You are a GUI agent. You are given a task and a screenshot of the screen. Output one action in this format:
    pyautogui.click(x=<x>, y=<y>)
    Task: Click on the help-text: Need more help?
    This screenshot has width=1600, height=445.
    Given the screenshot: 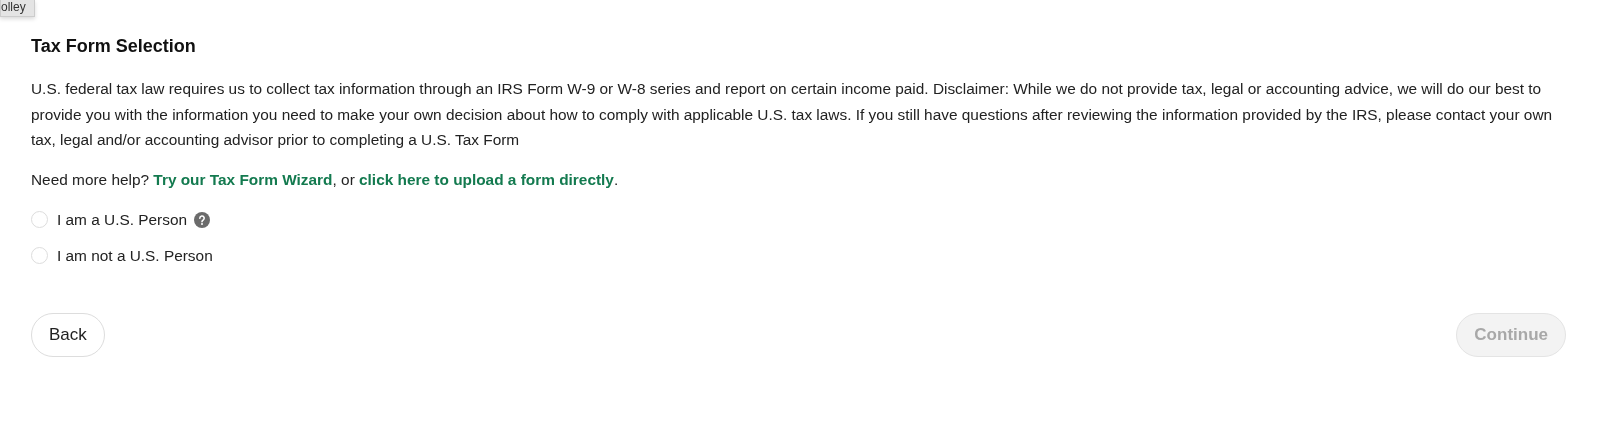 What is the action you would take?
    pyautogui.click(x=91, y=179)
    